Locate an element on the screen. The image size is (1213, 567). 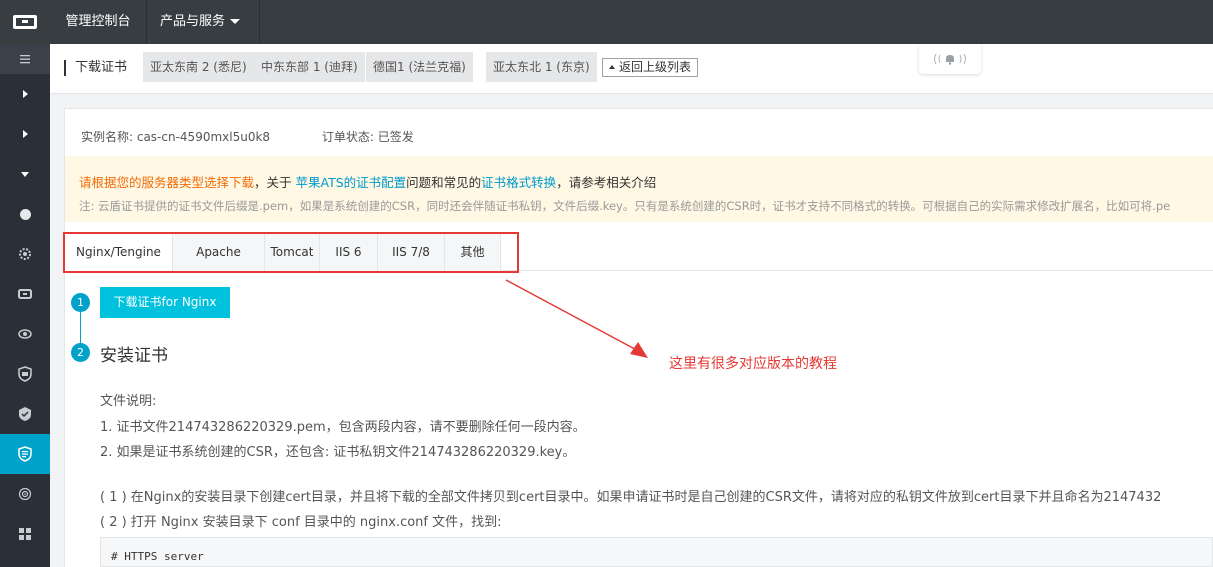
sidebar is located at coordinates (25, 305).